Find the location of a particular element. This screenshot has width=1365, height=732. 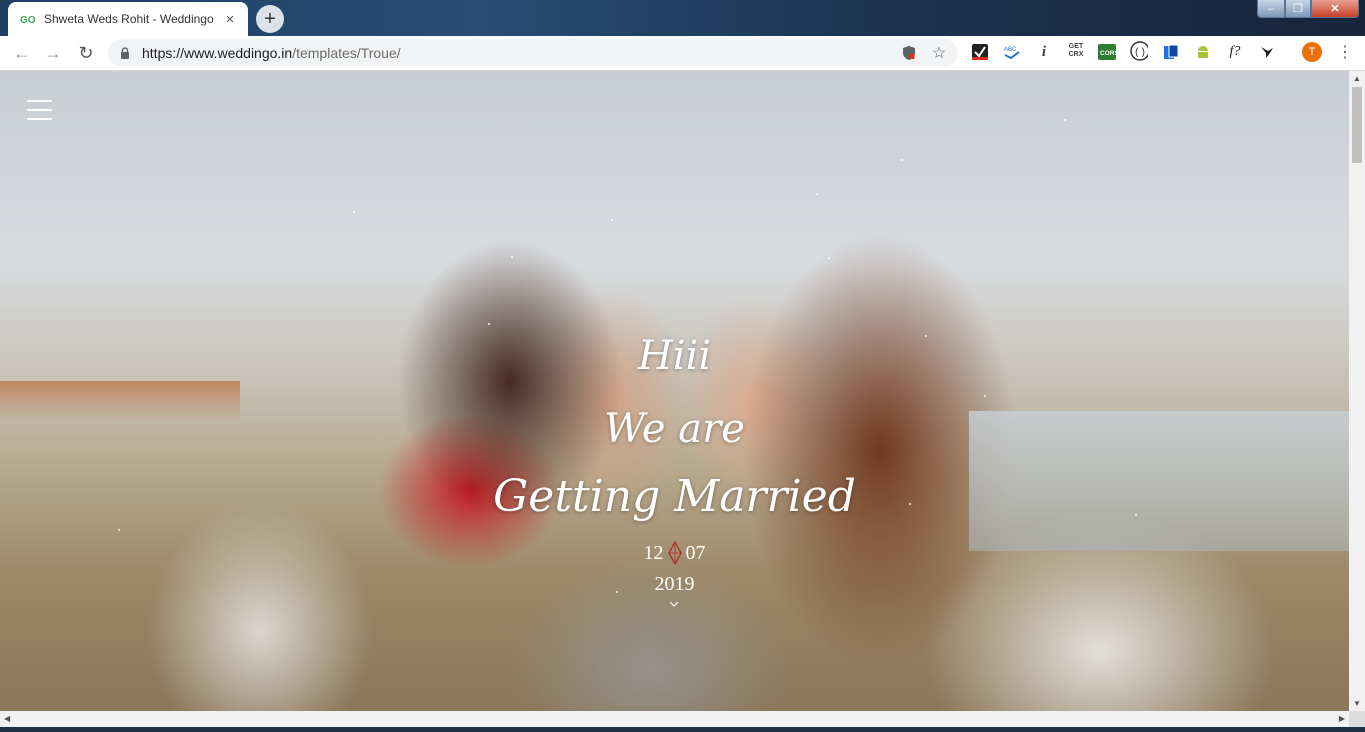

checkmark-ext-icon is located at coordinates (980, 52).